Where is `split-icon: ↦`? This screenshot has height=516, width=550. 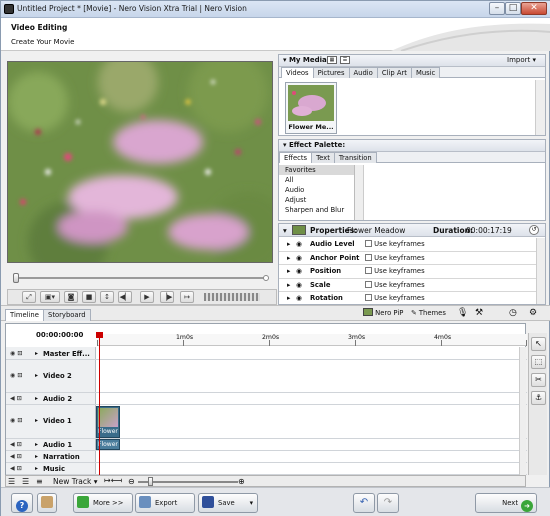
split-icon: ↦ is located at coordinates (187, 297).